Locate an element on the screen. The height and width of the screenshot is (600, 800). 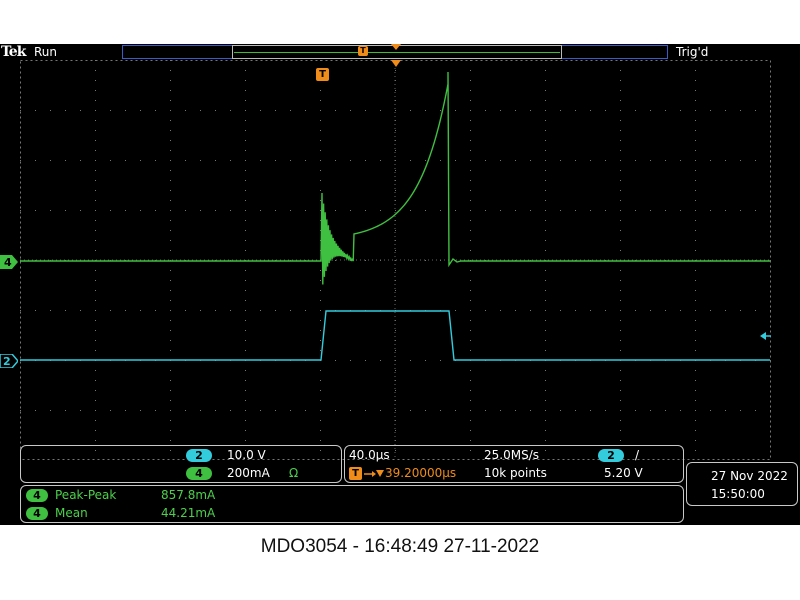
datetime-panel: 27 Nov 2022 15:50:00 is located at coordinates (742, 484).